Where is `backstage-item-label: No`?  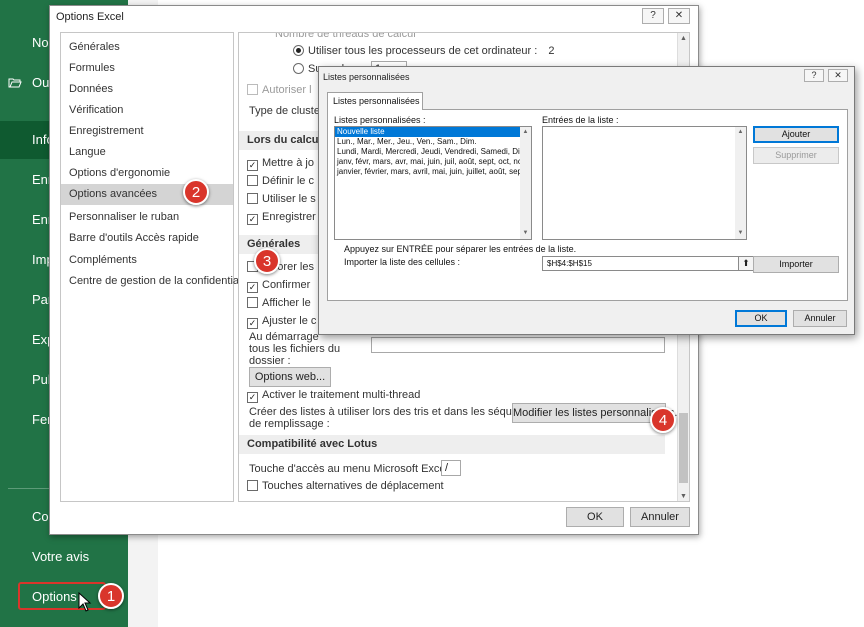
backstage-item-label: No is located at coordinates (40, 42).